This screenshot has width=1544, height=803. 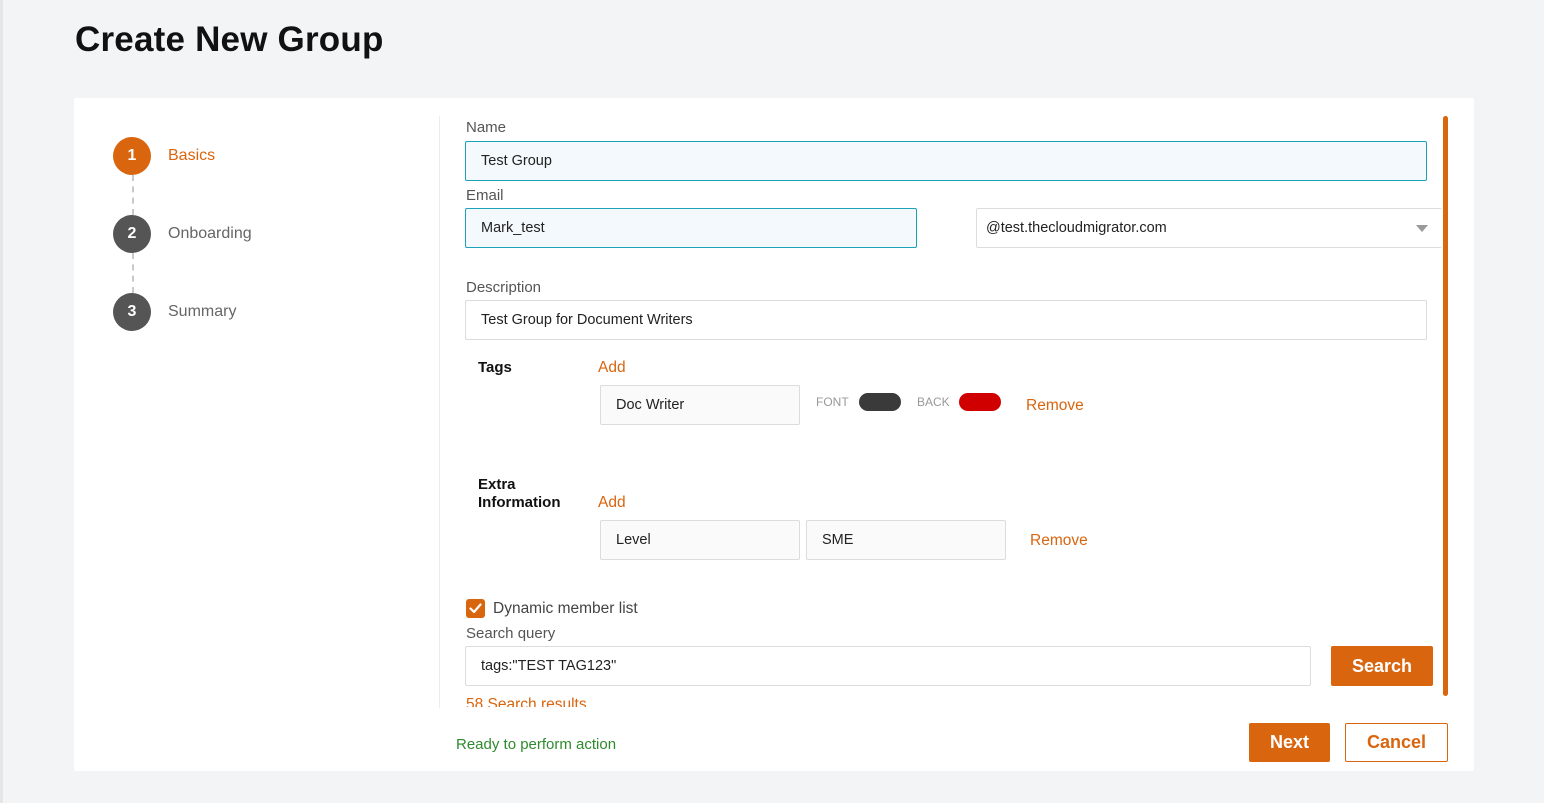 What do you see at coordinates (832, 402) in the screenshot?
I see `font-color-label: FONT` at bounding box center [832, 402].